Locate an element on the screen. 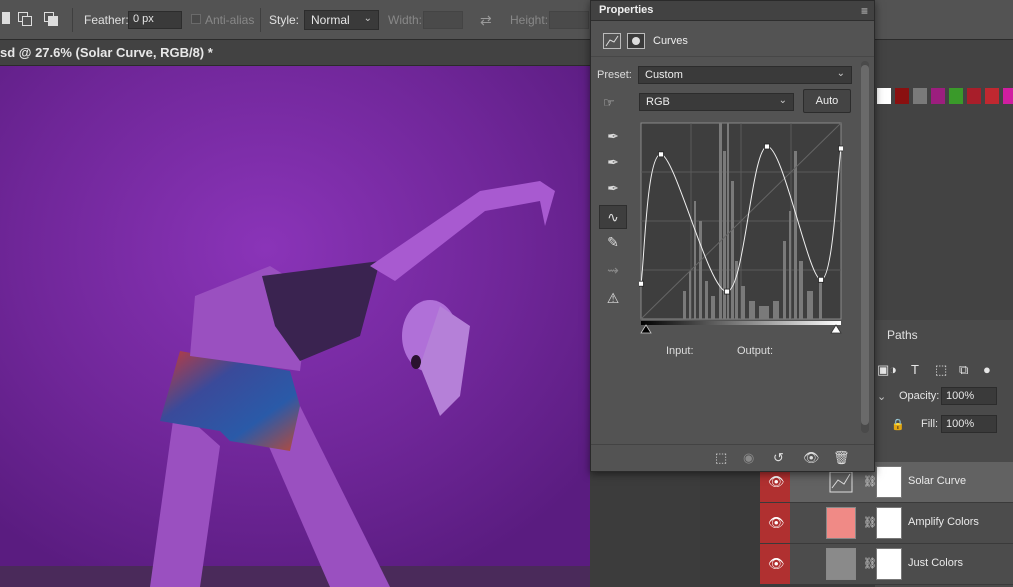  input-label: Input: is located at coordinates (680, 351).